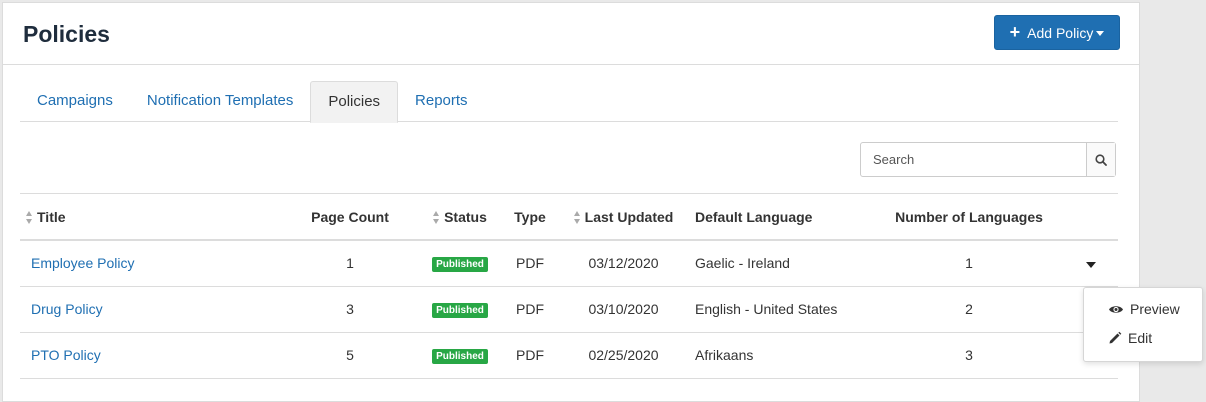 Image resolution: width=1206 pixels, height=402 pixels. I want to click on col-status-header: Status, so click(460, 217).